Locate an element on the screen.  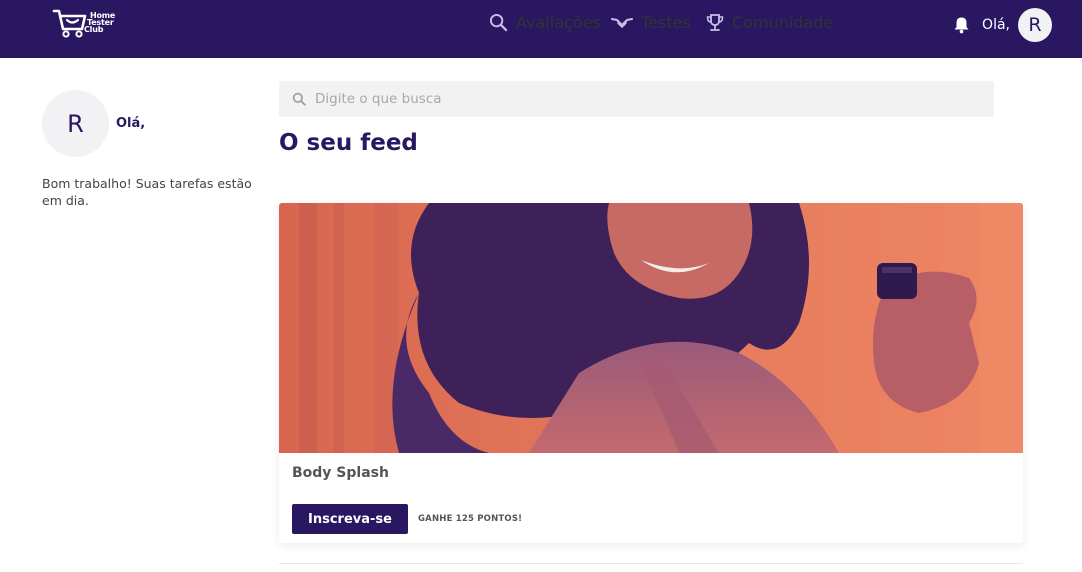
user-menu: Olá, R is located at coordinates (1002, 25).